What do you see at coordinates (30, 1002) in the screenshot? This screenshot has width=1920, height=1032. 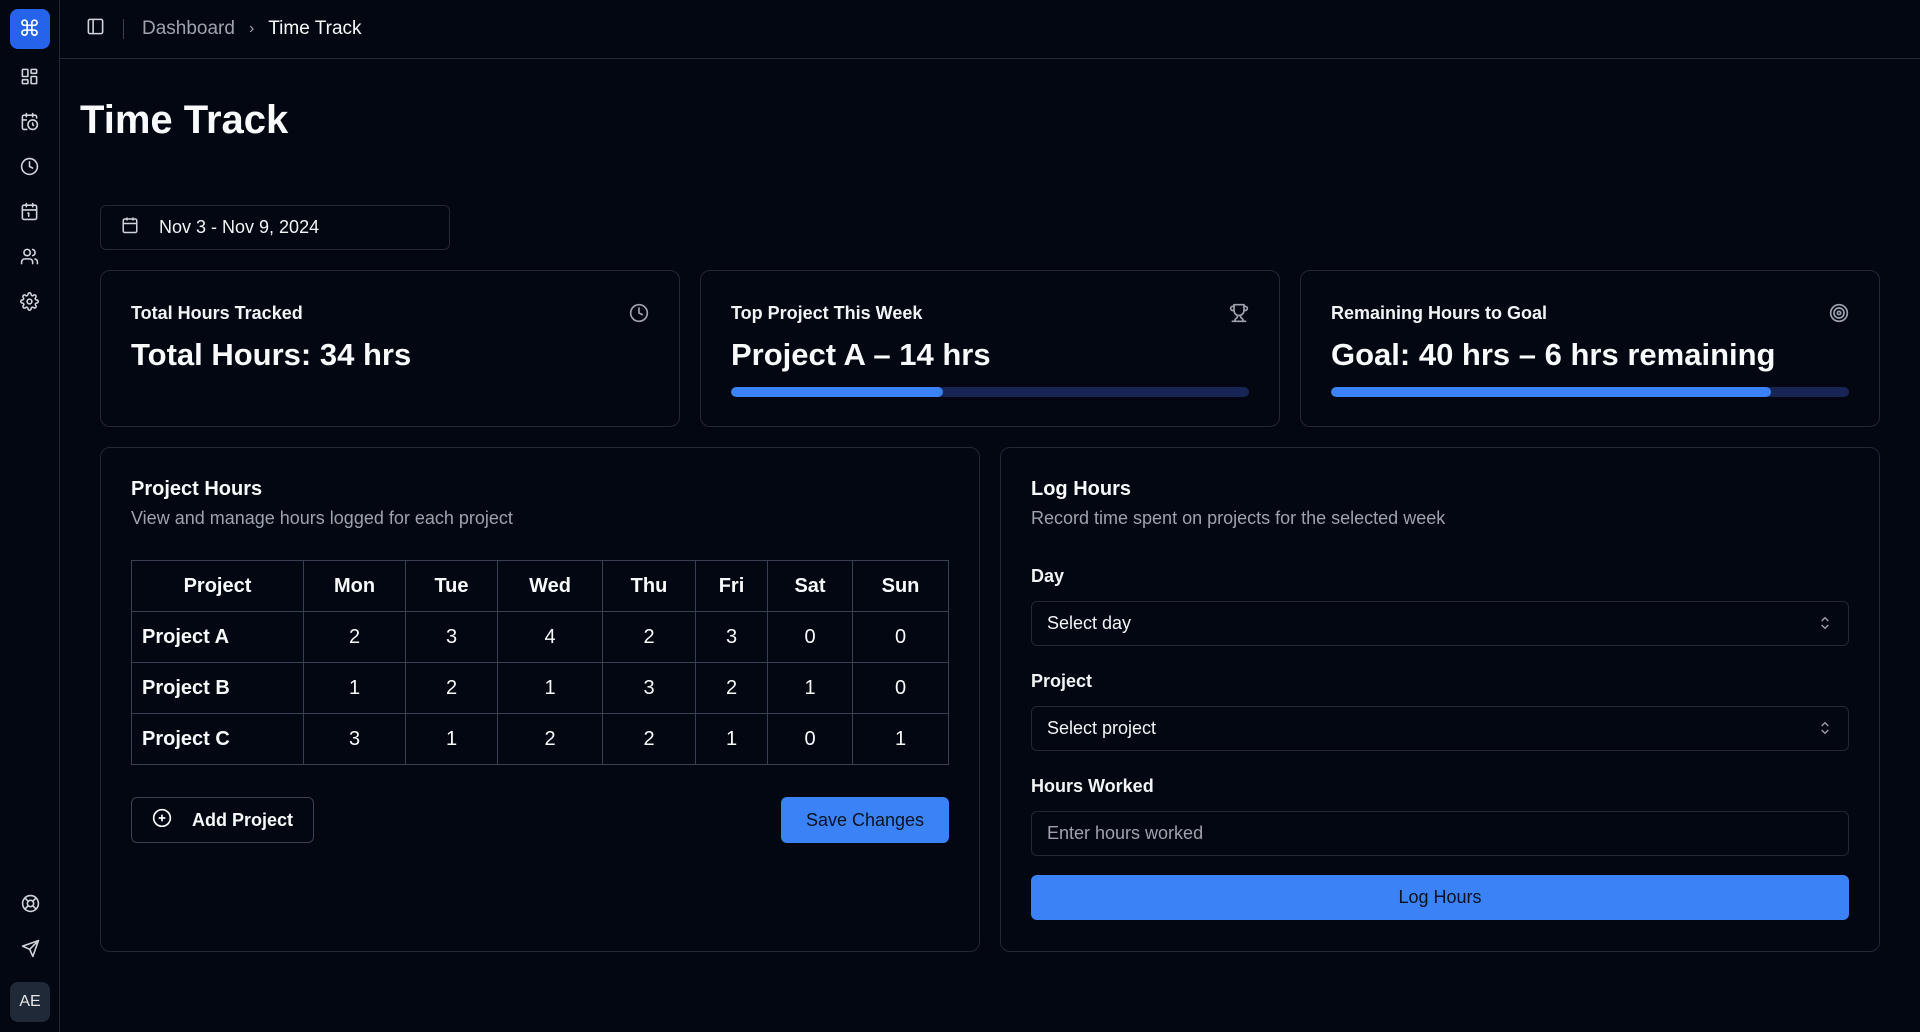 I see `user-avatar: AE` at bounding box center [30, 1002].